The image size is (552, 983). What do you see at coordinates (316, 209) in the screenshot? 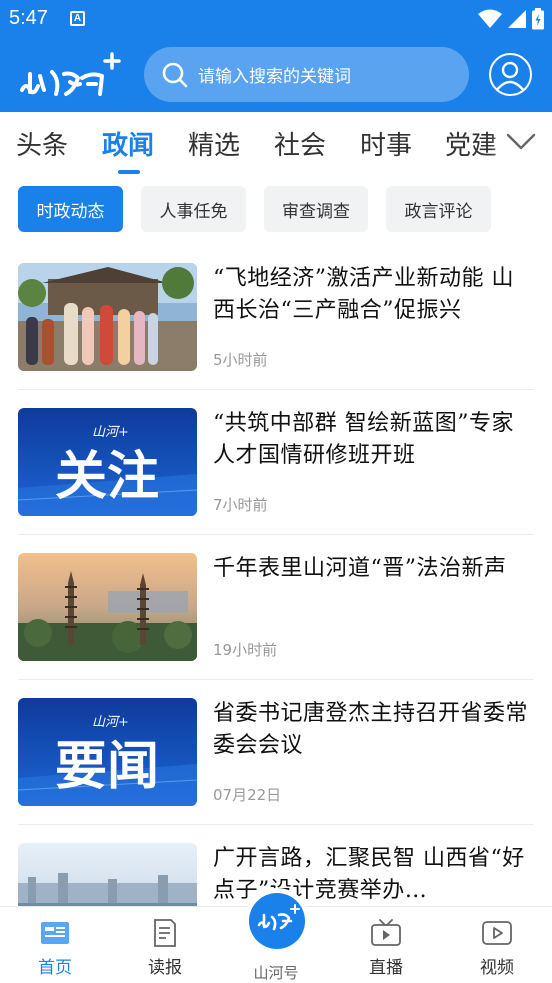
I see `chip-shencha-diaocha: 审查调查` at bounding box center [316, 209].